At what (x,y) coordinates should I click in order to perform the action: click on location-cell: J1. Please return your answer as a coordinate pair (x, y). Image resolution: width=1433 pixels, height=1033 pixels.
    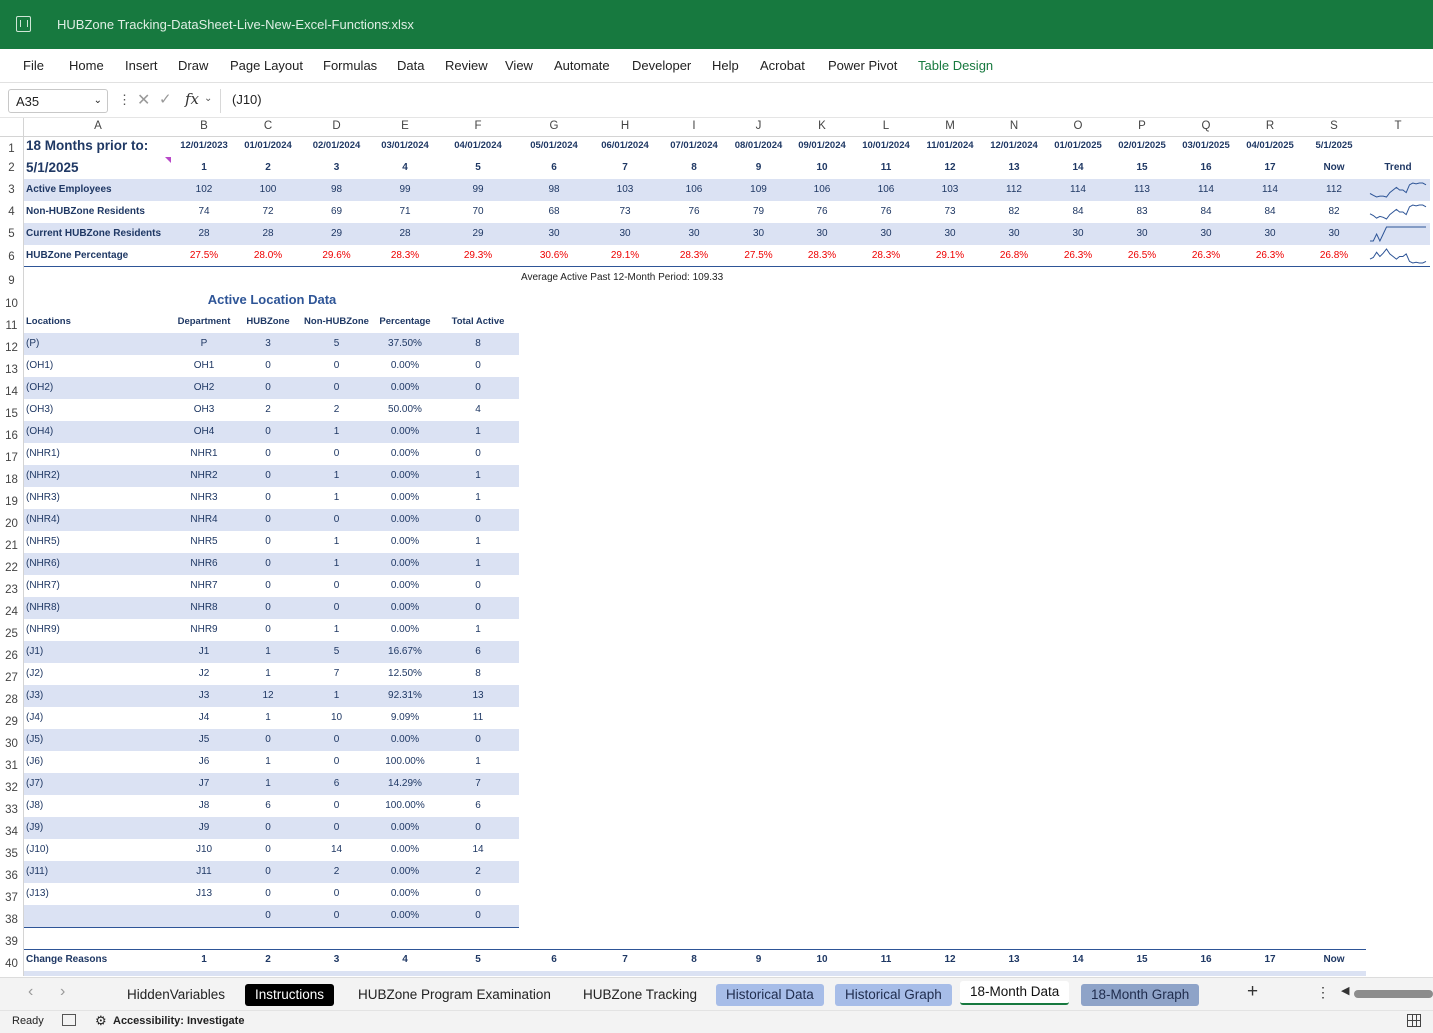
    Looking at the image, I should click on (204, 652).